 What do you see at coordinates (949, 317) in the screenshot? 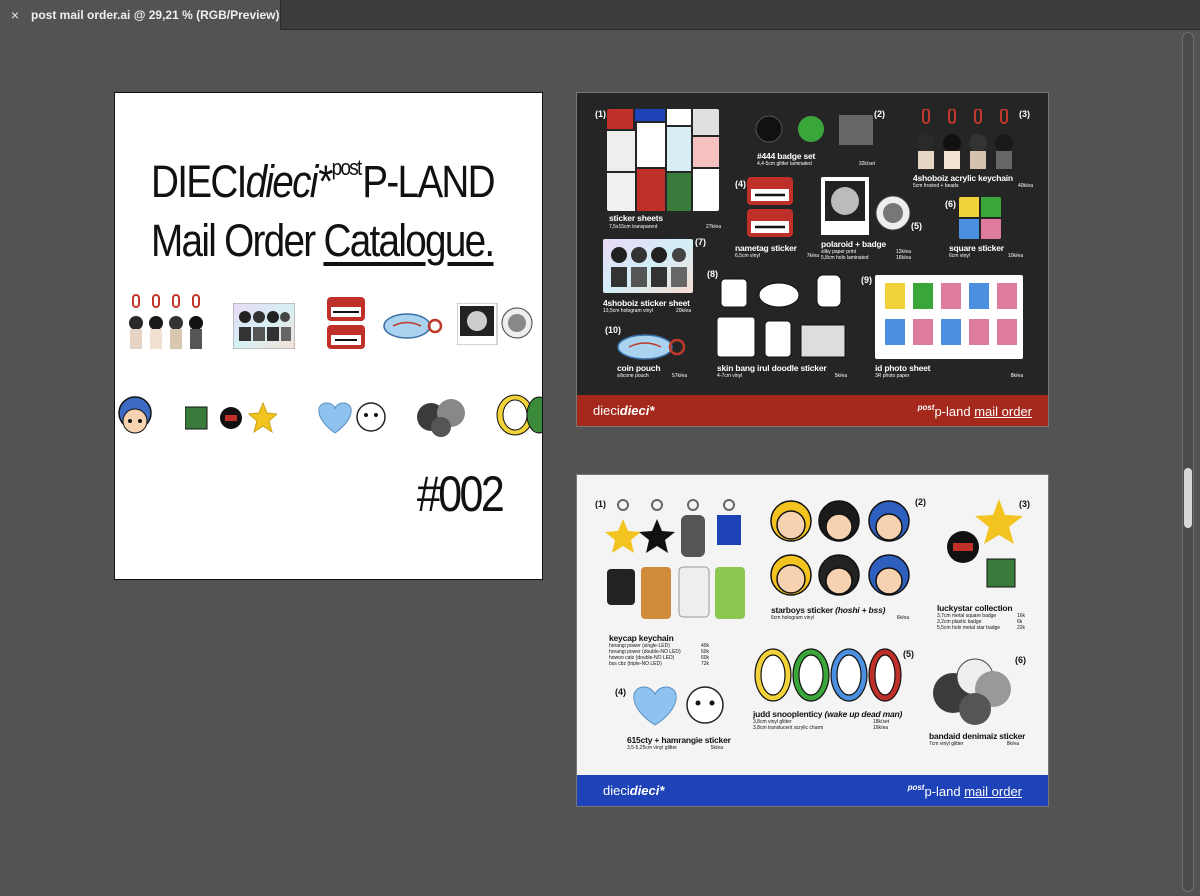
I see `id-photo-sheet-image` at bounding box center [949, 317].